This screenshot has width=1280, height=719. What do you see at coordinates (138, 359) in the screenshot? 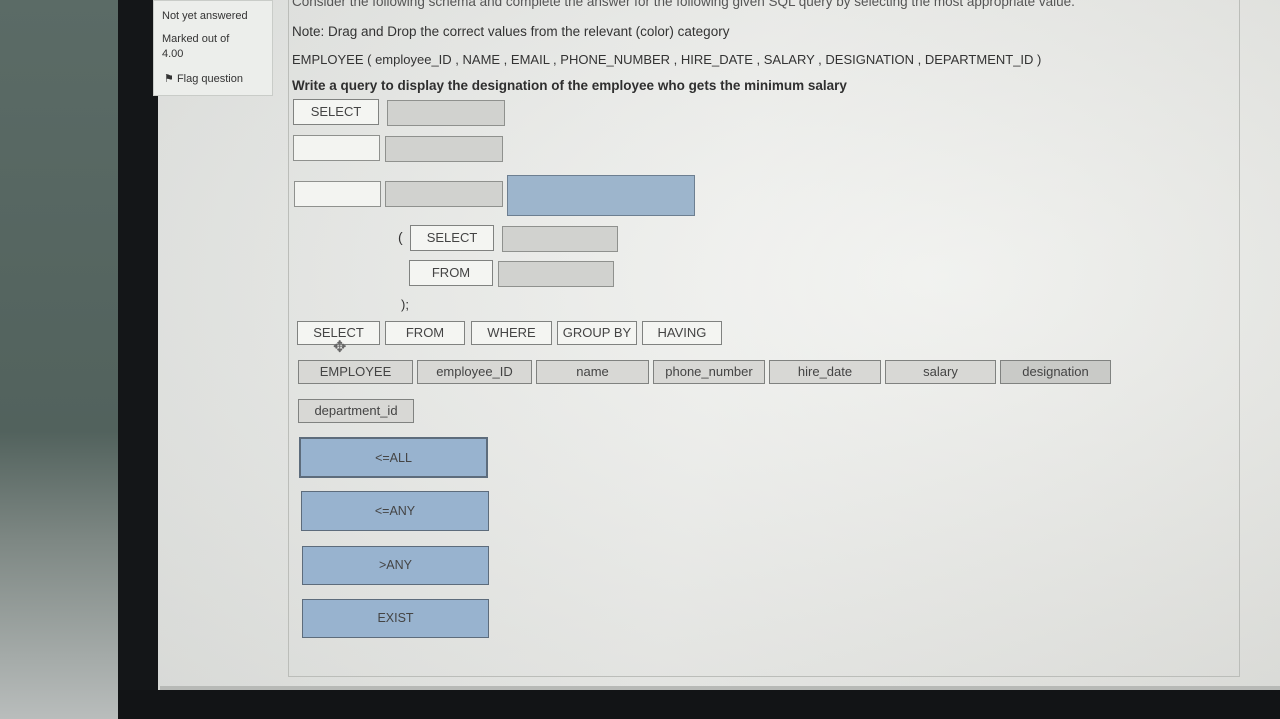
I see `monitor-bezel-left` at bounding box center [138, 359].